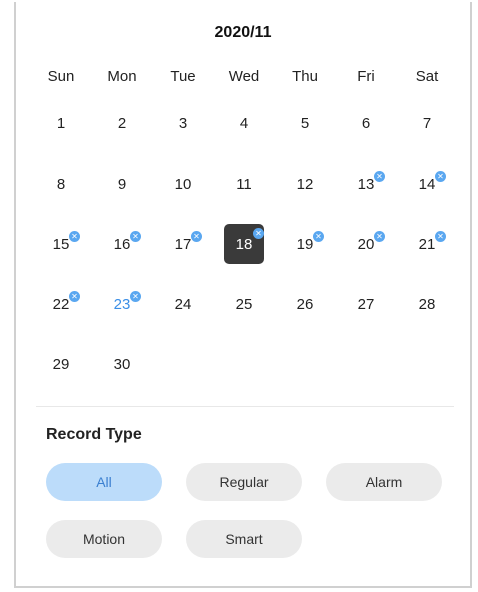 The image size is (478, 592). I want to click on calendar-day-label: 7, so click(427, 123).